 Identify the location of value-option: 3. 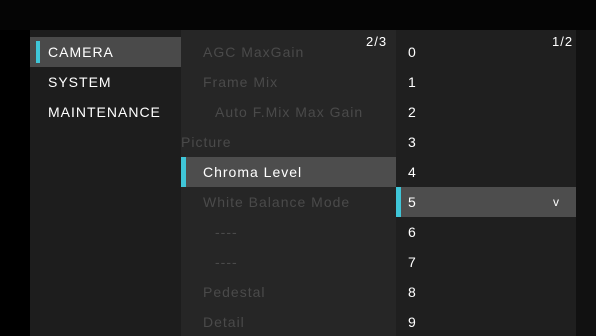
(486, 142).